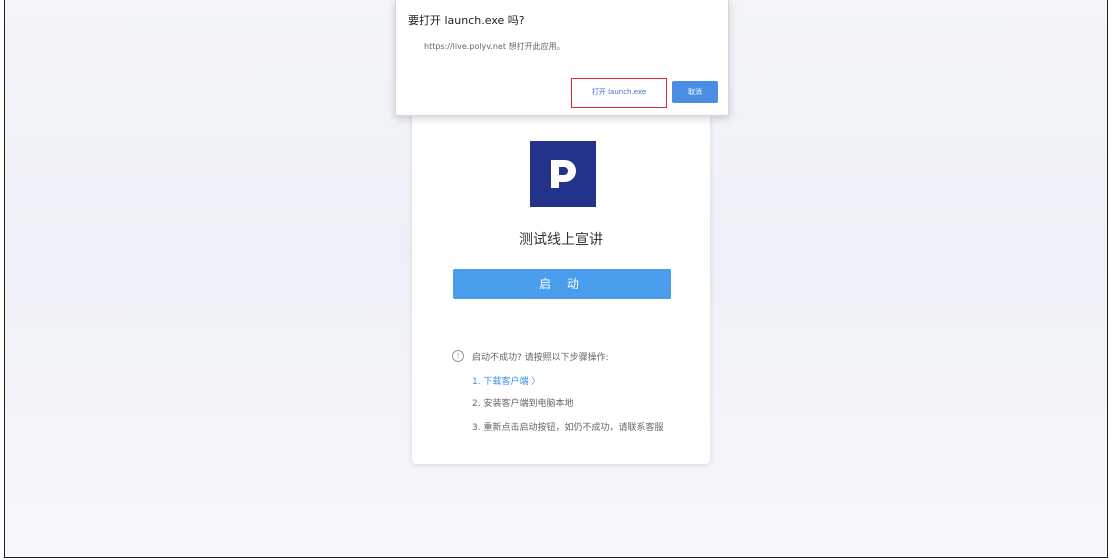  What do you see at coordinates (540, 357) in the screenshot?
I see `help-heading: 启动不成功? 请按照以下步骤操作:` at bounding box center [540, 357].